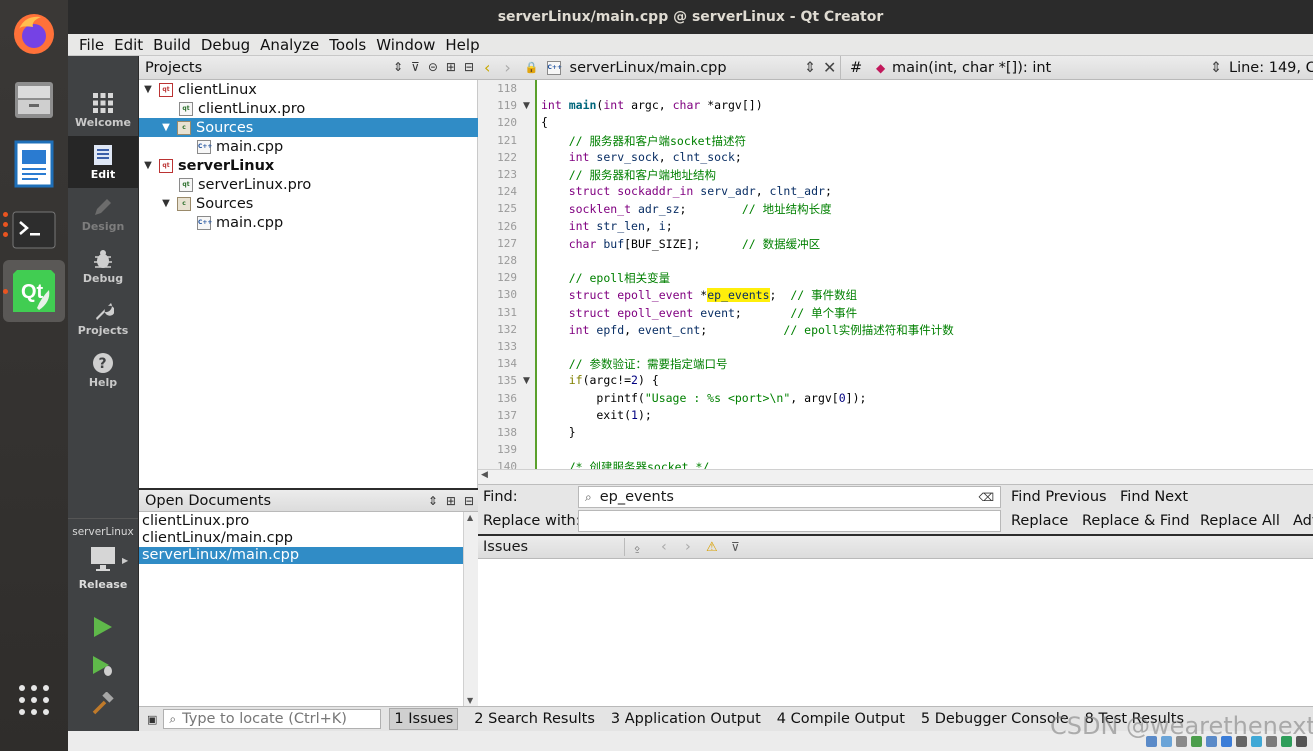 The width and height of the screenshot is (1313, 751). I want to click on menu-help: Help, so click(462, 45).